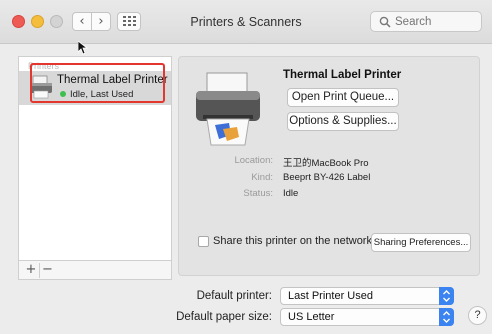  I want to click on search-field, so click(426, 21).